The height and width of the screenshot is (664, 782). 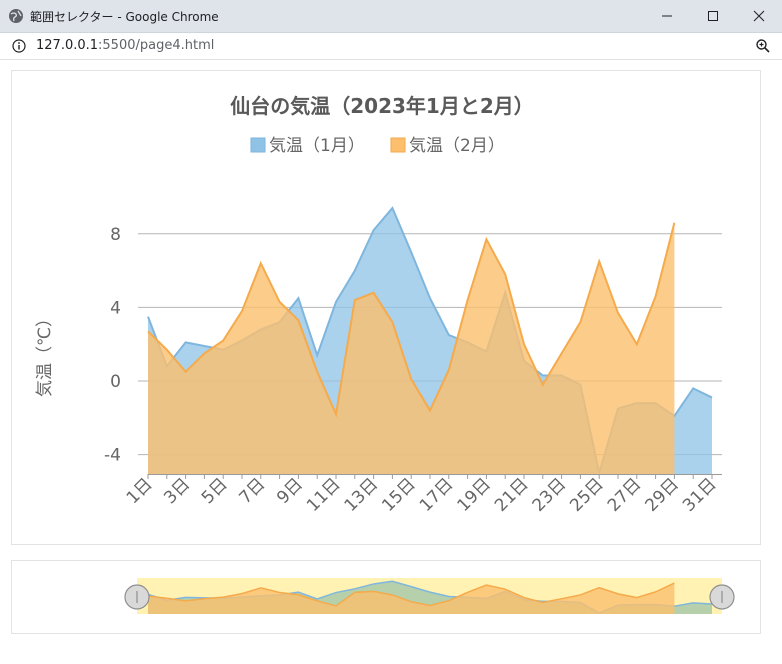 I want to click on close-icon, so click(x=759, y=16).